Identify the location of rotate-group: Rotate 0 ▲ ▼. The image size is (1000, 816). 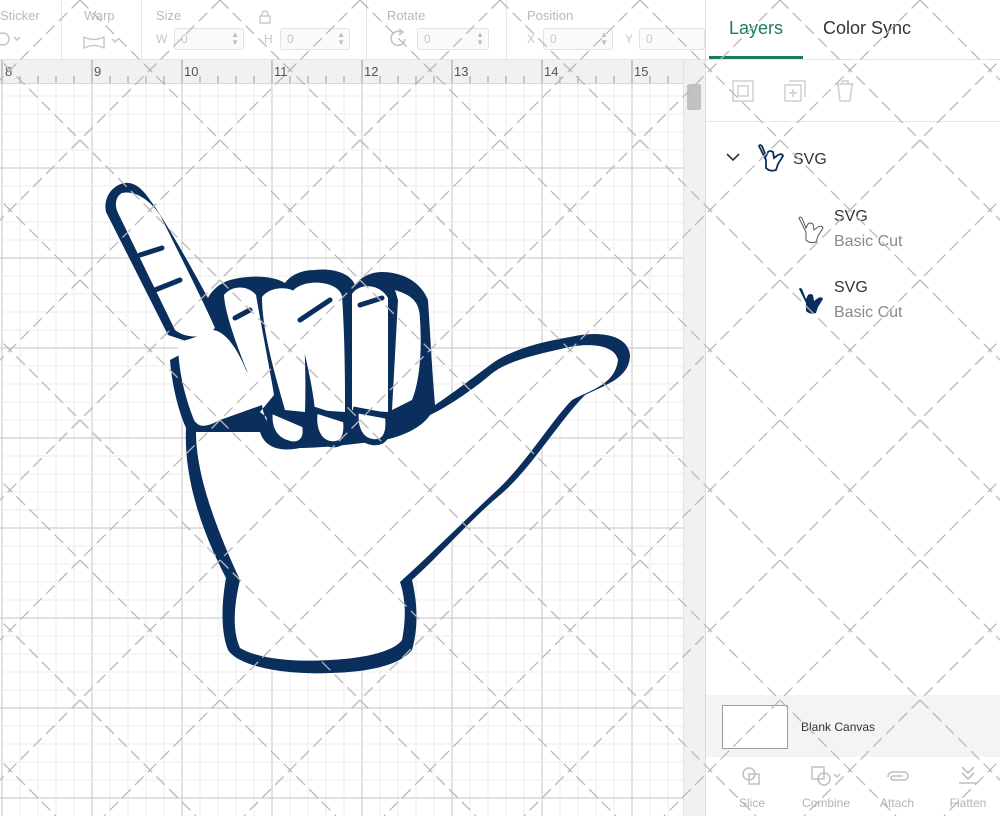
(437, 30).